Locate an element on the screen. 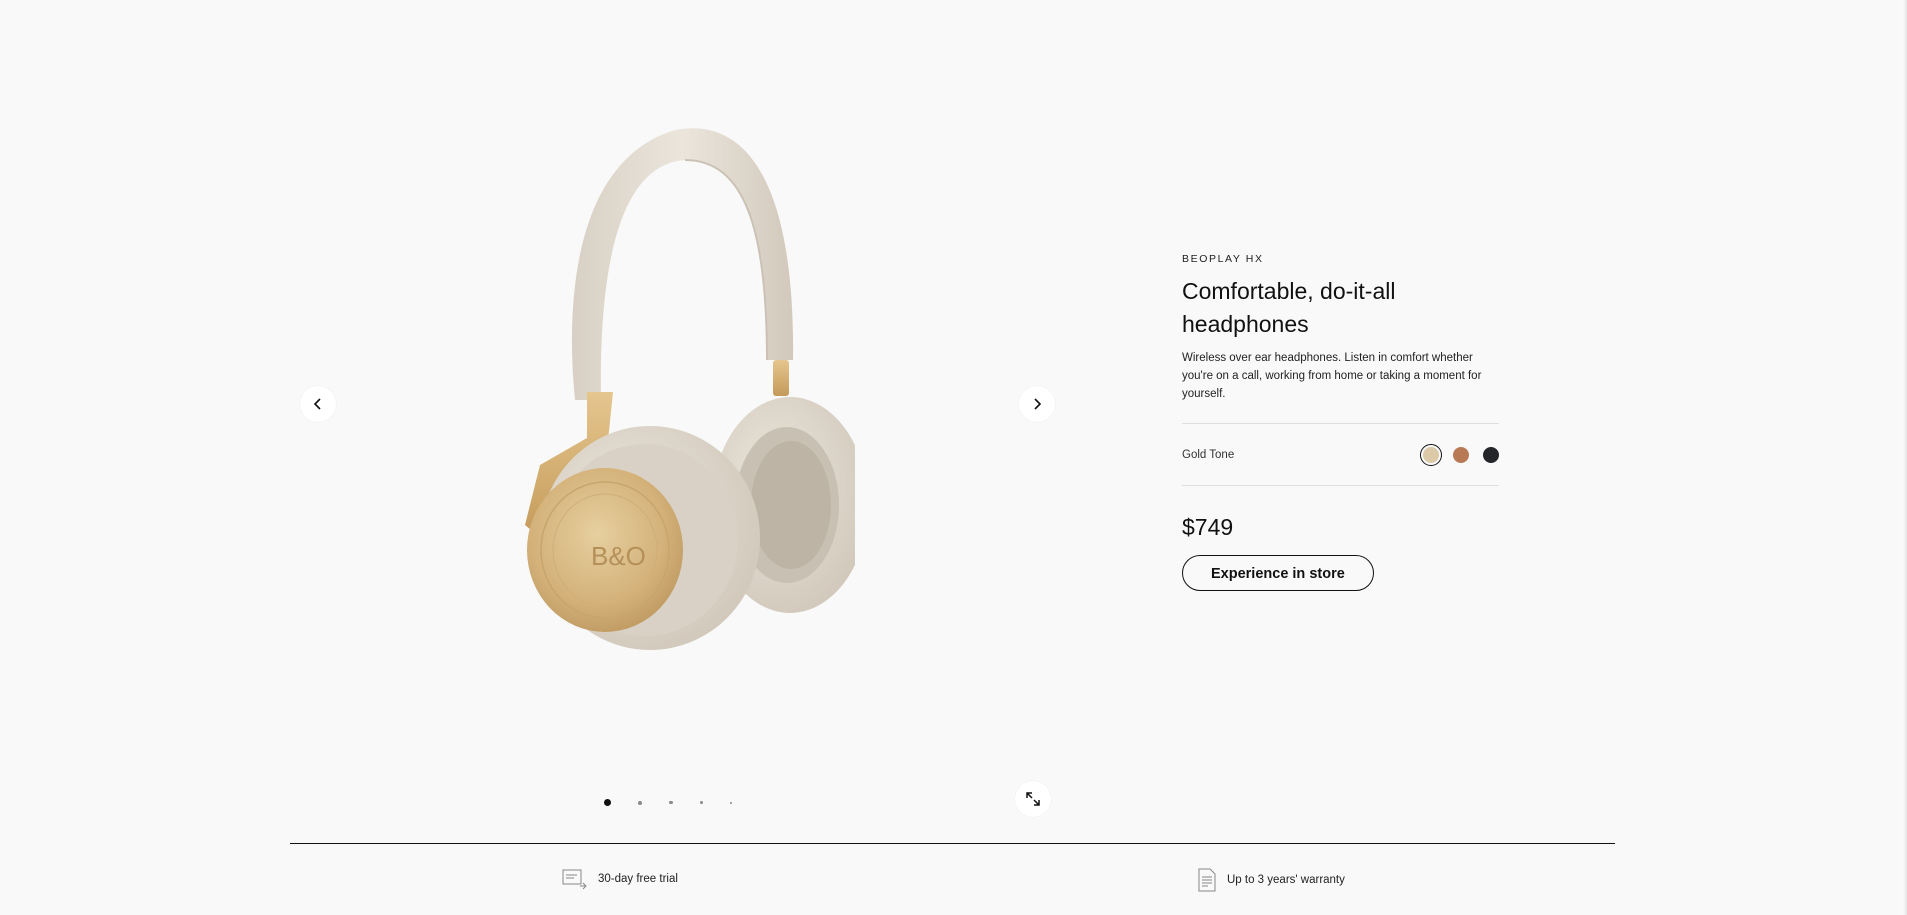  variant-selector: Gold Tone is located at coordinates (1340, 454).